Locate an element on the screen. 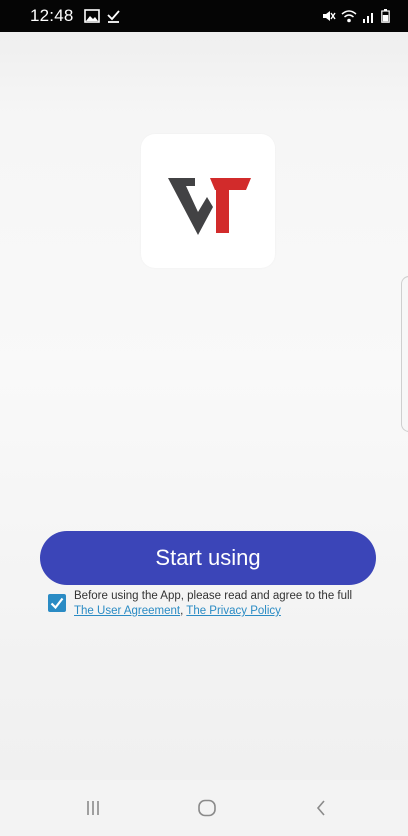  edge-panel-handle is located at coordinates (404, 354).